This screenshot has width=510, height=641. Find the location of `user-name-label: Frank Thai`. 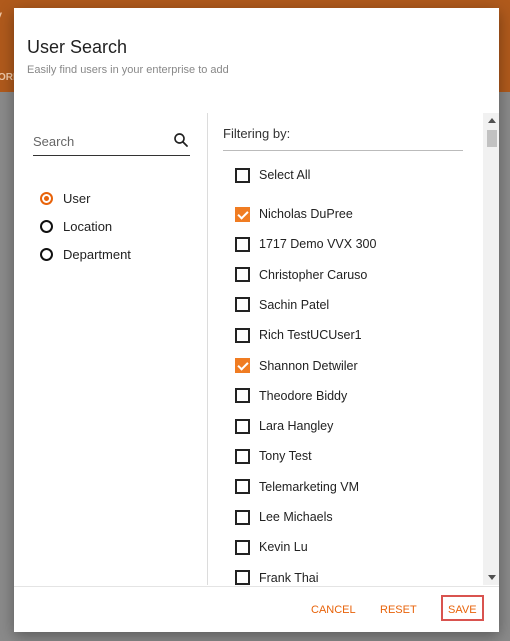

user-name-label: Frank Thai is located at coordinates (289, 577).